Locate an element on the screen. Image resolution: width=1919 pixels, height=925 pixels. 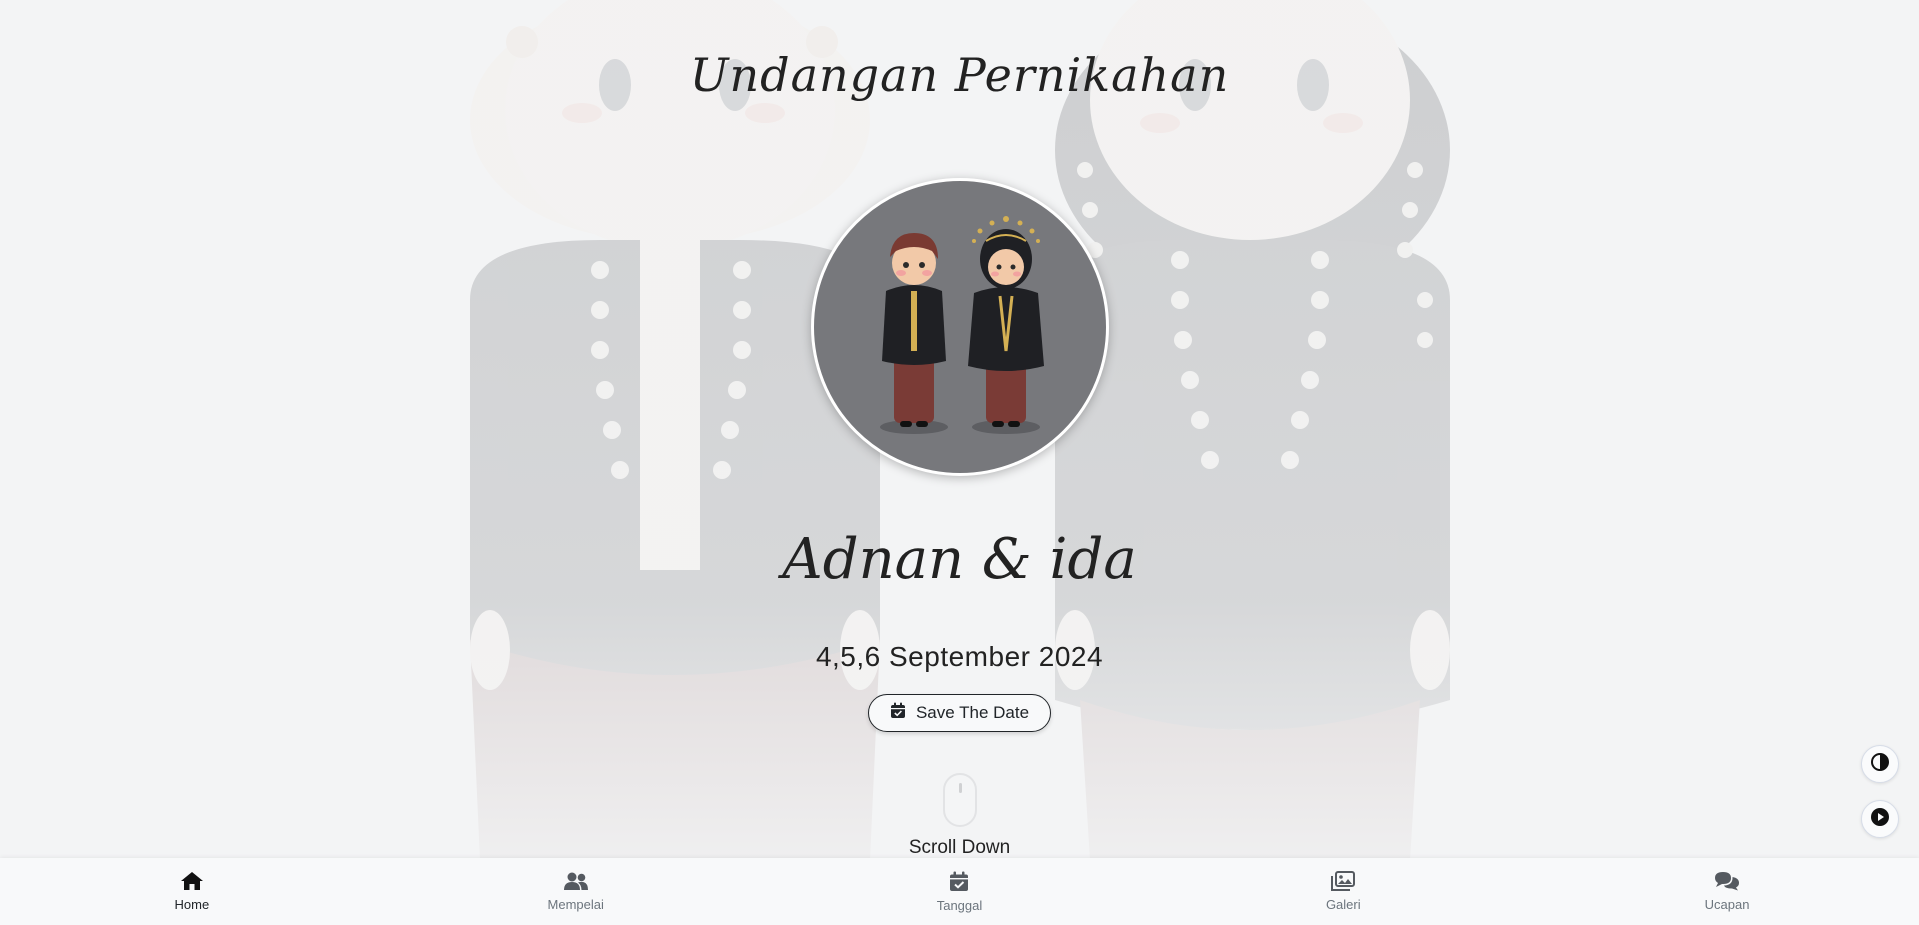
nav-galeri: Galeri is located at coordinates (1343, 891).